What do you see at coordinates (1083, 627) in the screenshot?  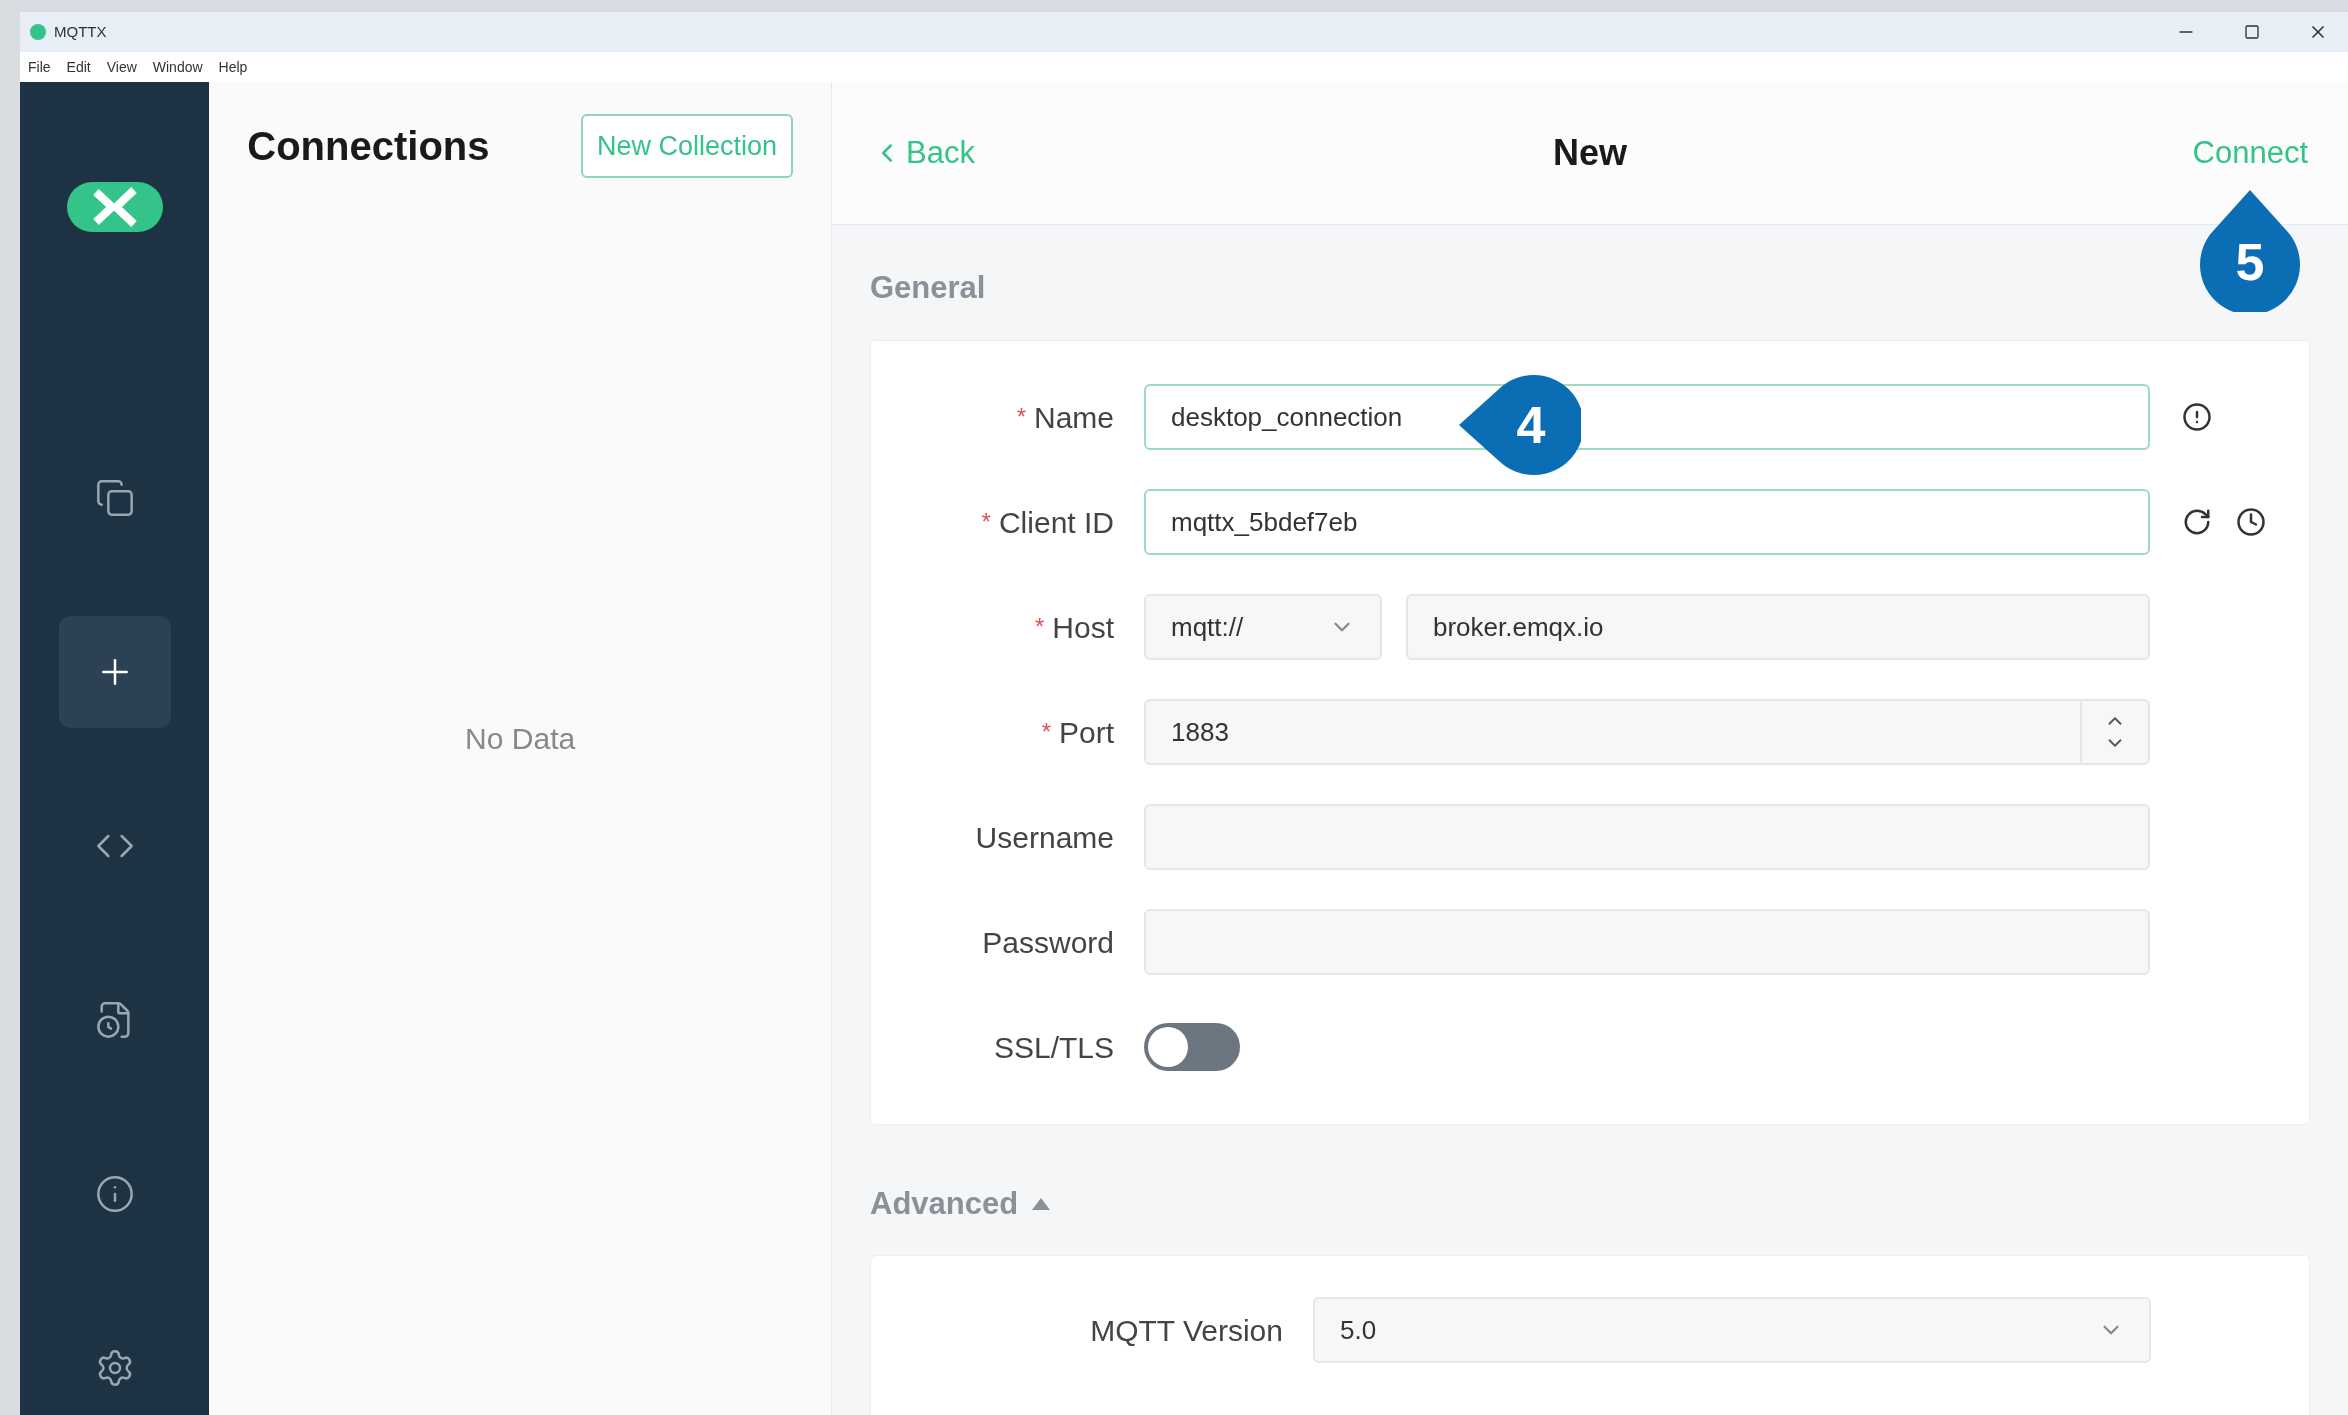 I see `field-label: Host` at bounding box center [1083, 627].